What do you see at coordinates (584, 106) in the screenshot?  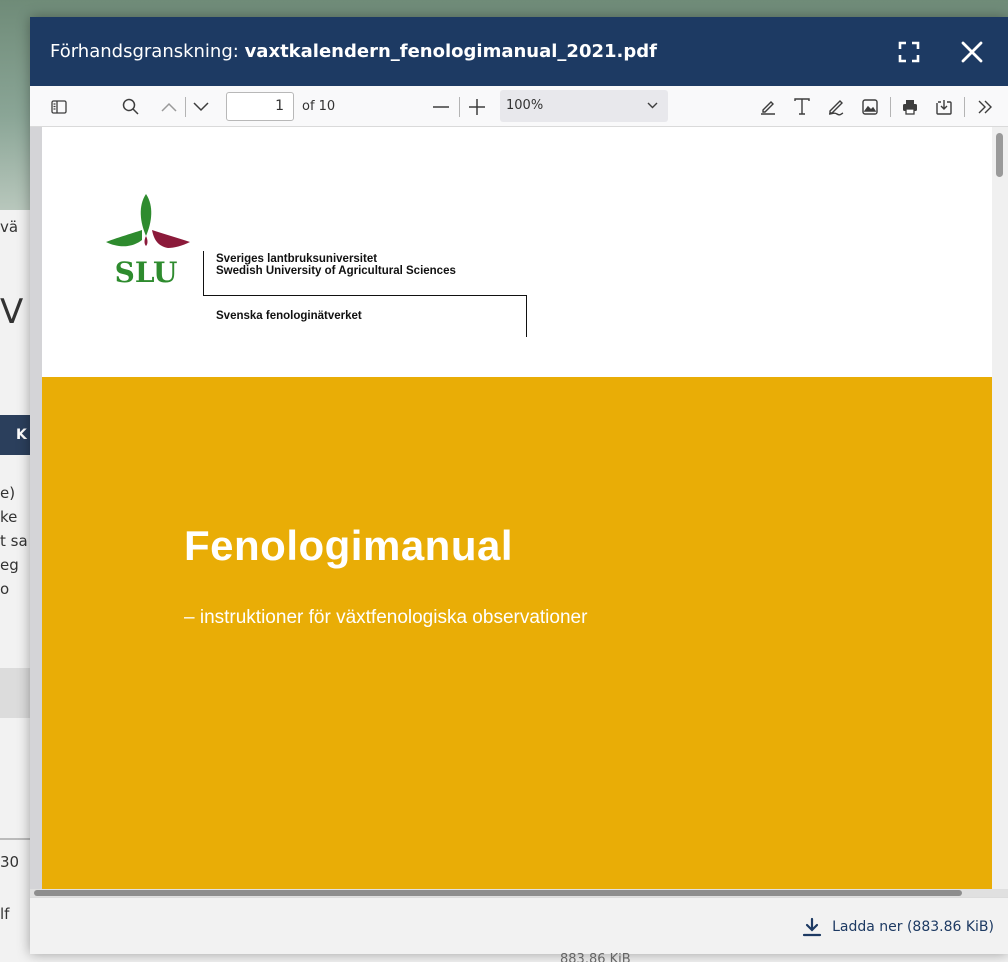 I see `zoom-select: 100%` at bounding box center [584, 106].